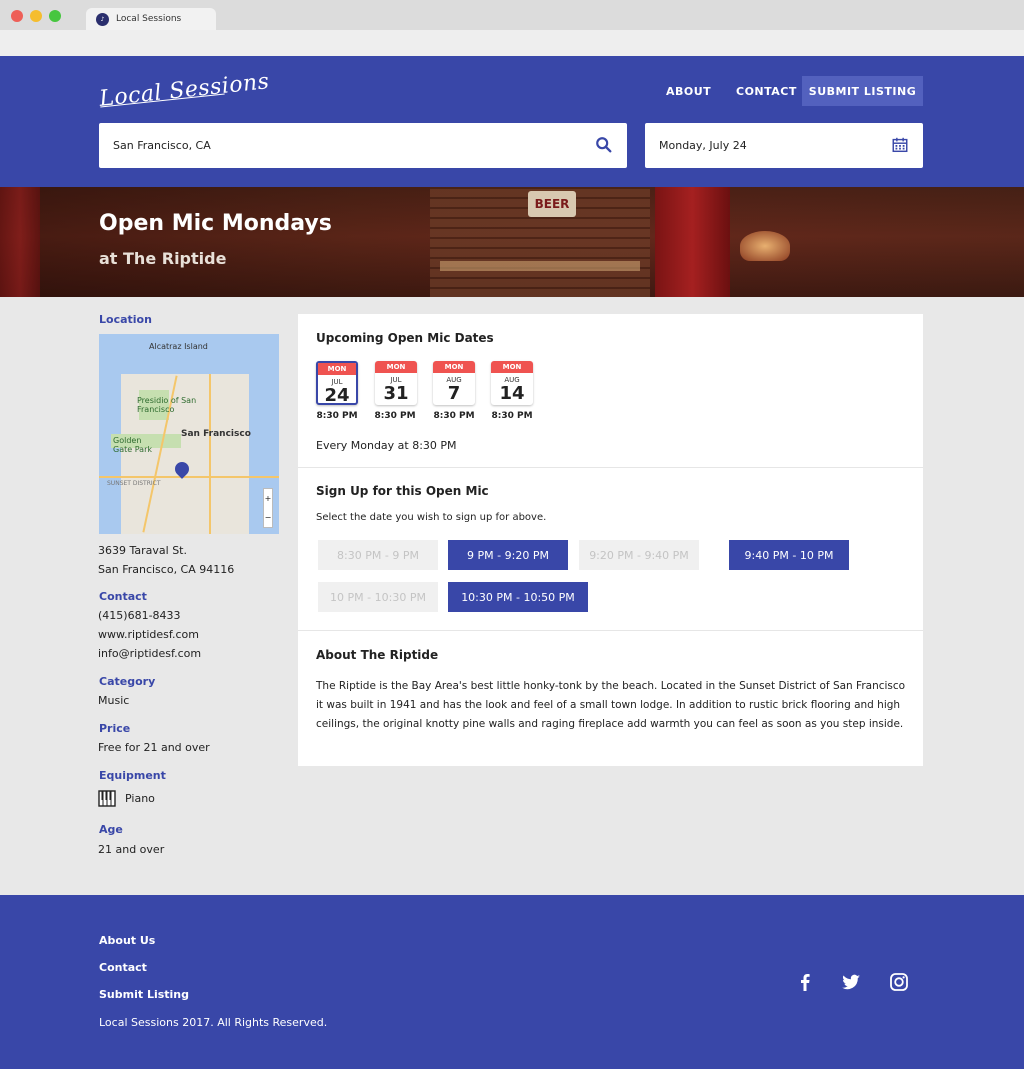 The height and width of the screenshot is (1069, 1024). What do you see at coordinates (166, 569) in the screenshot?
I see `address-line2: San Francisco, CA 94116` at bounding box center [166, 569].